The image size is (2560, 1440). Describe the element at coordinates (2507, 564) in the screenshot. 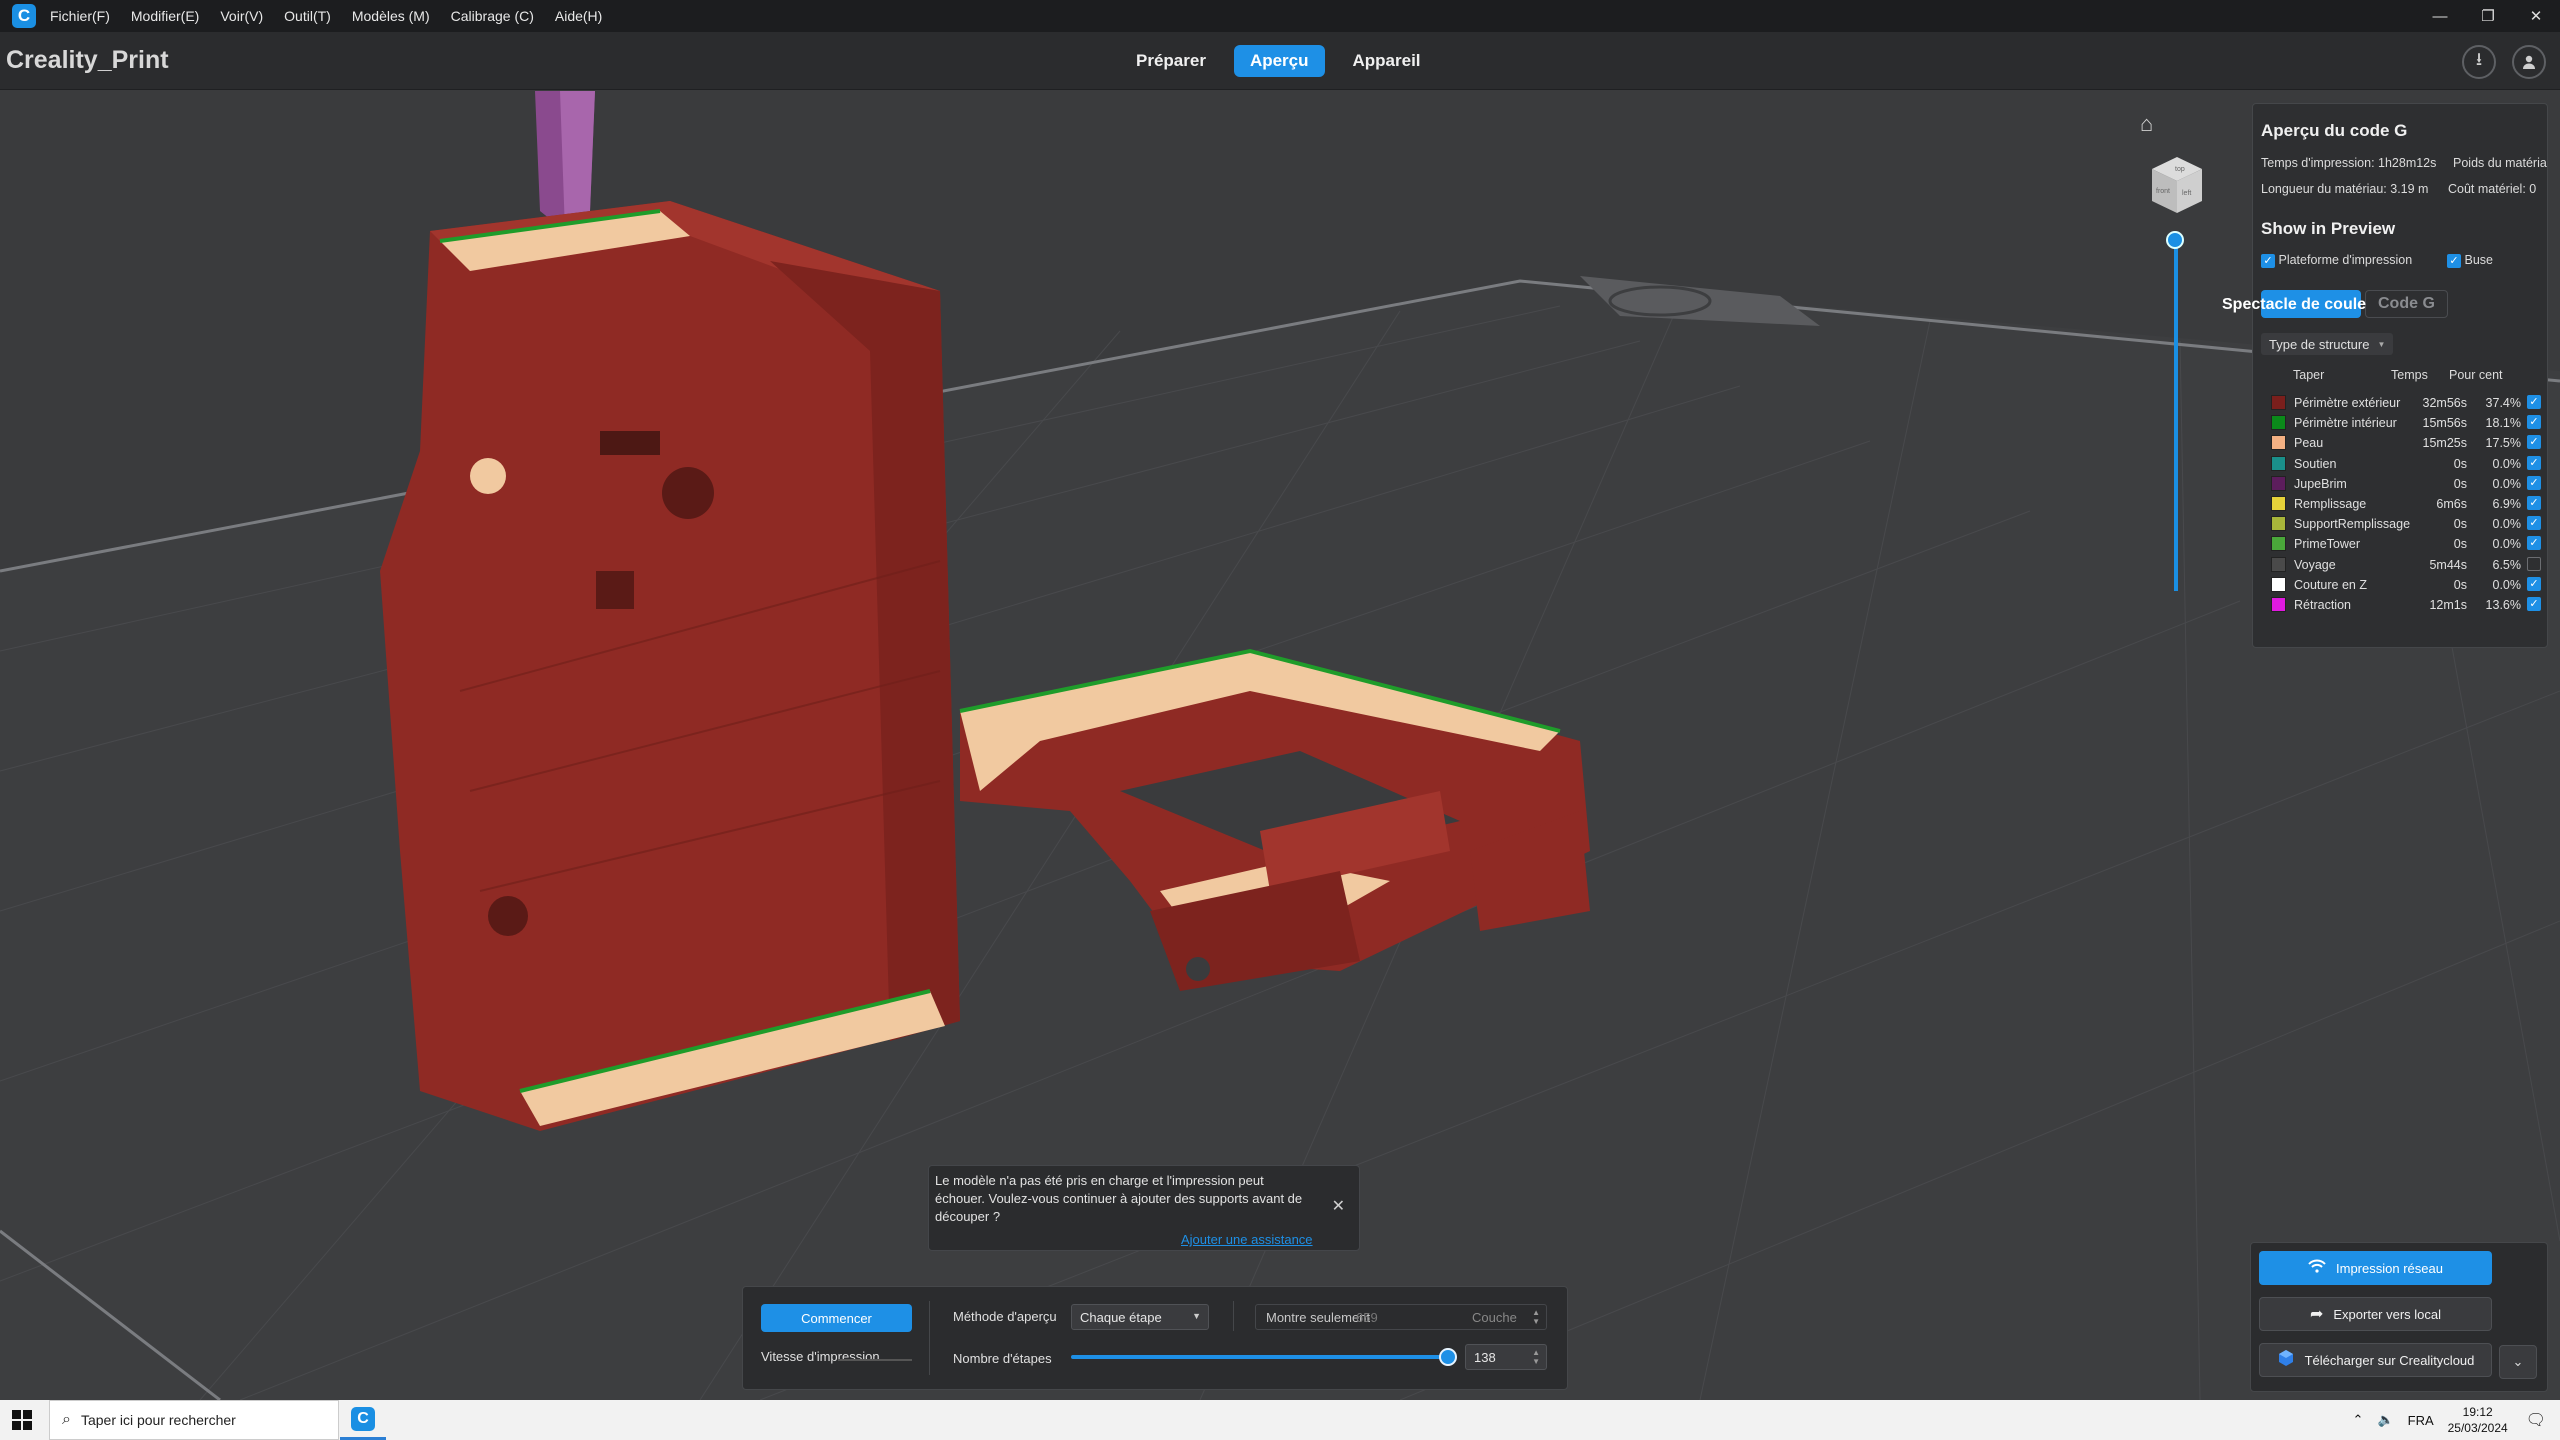

I see `legend-percent: 6.5%` at that location.